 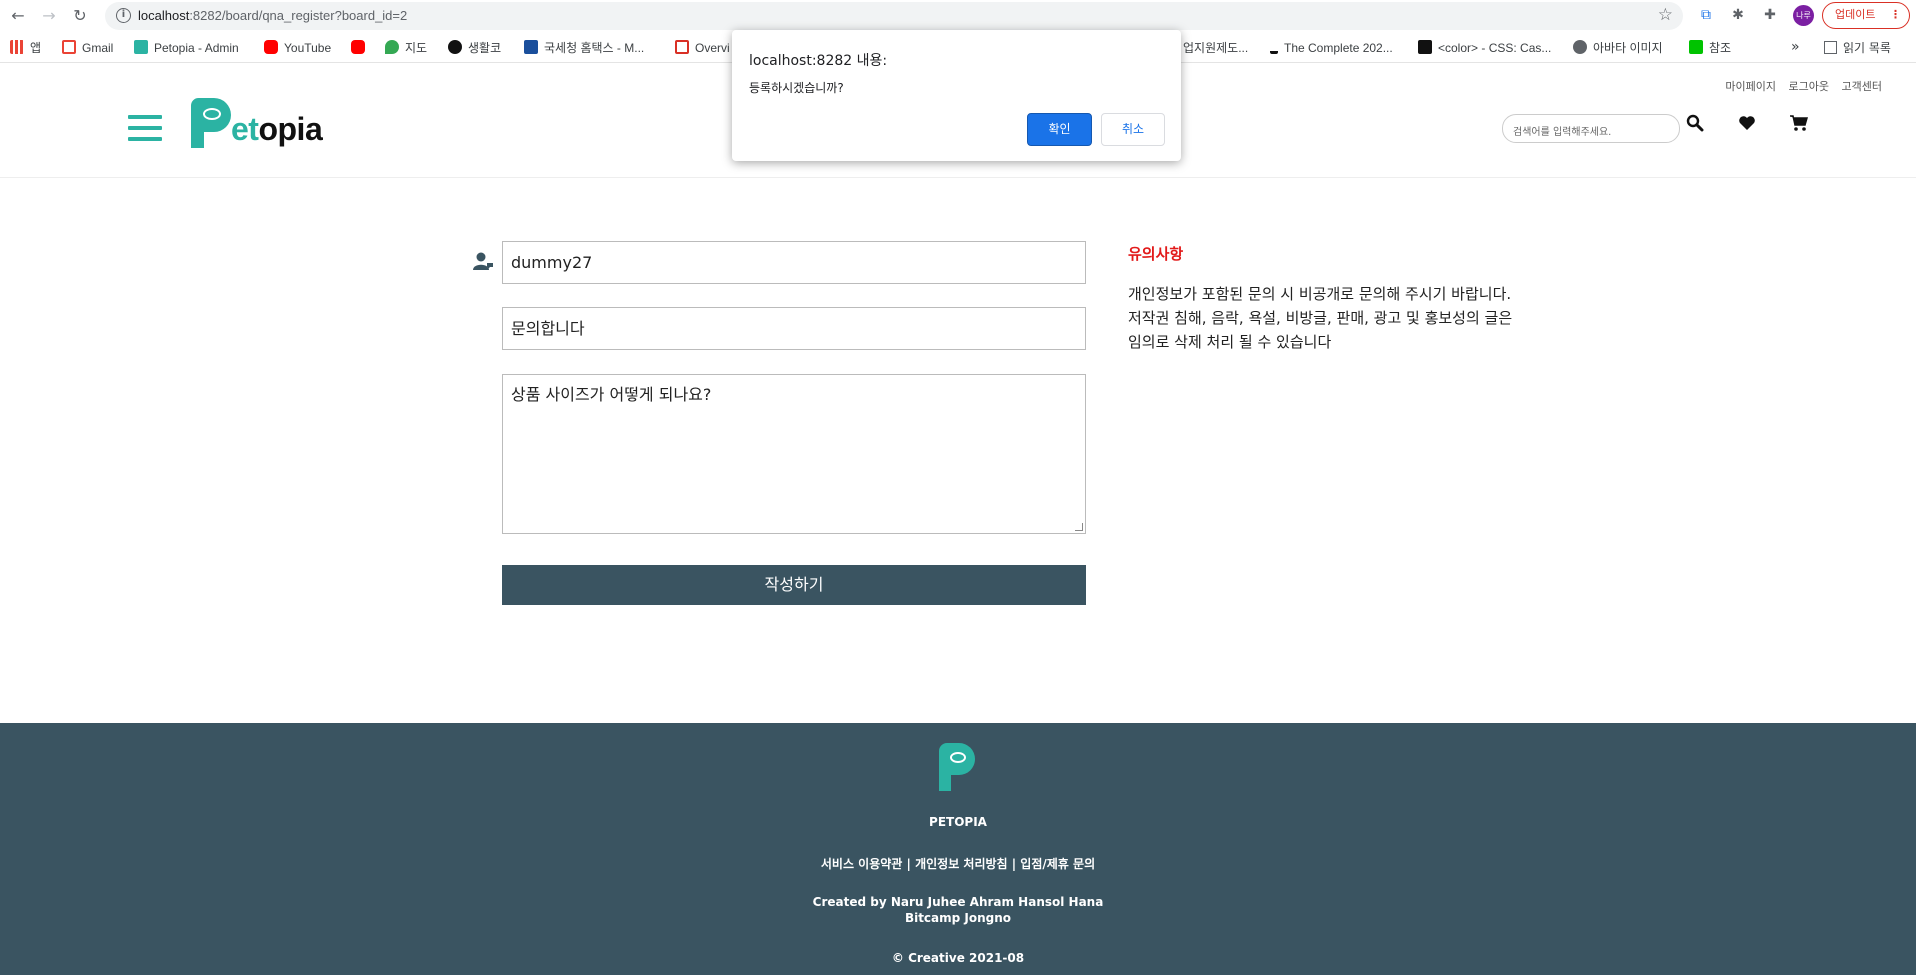 I want to click on user-writer-icon, so click(x=484, y=262).